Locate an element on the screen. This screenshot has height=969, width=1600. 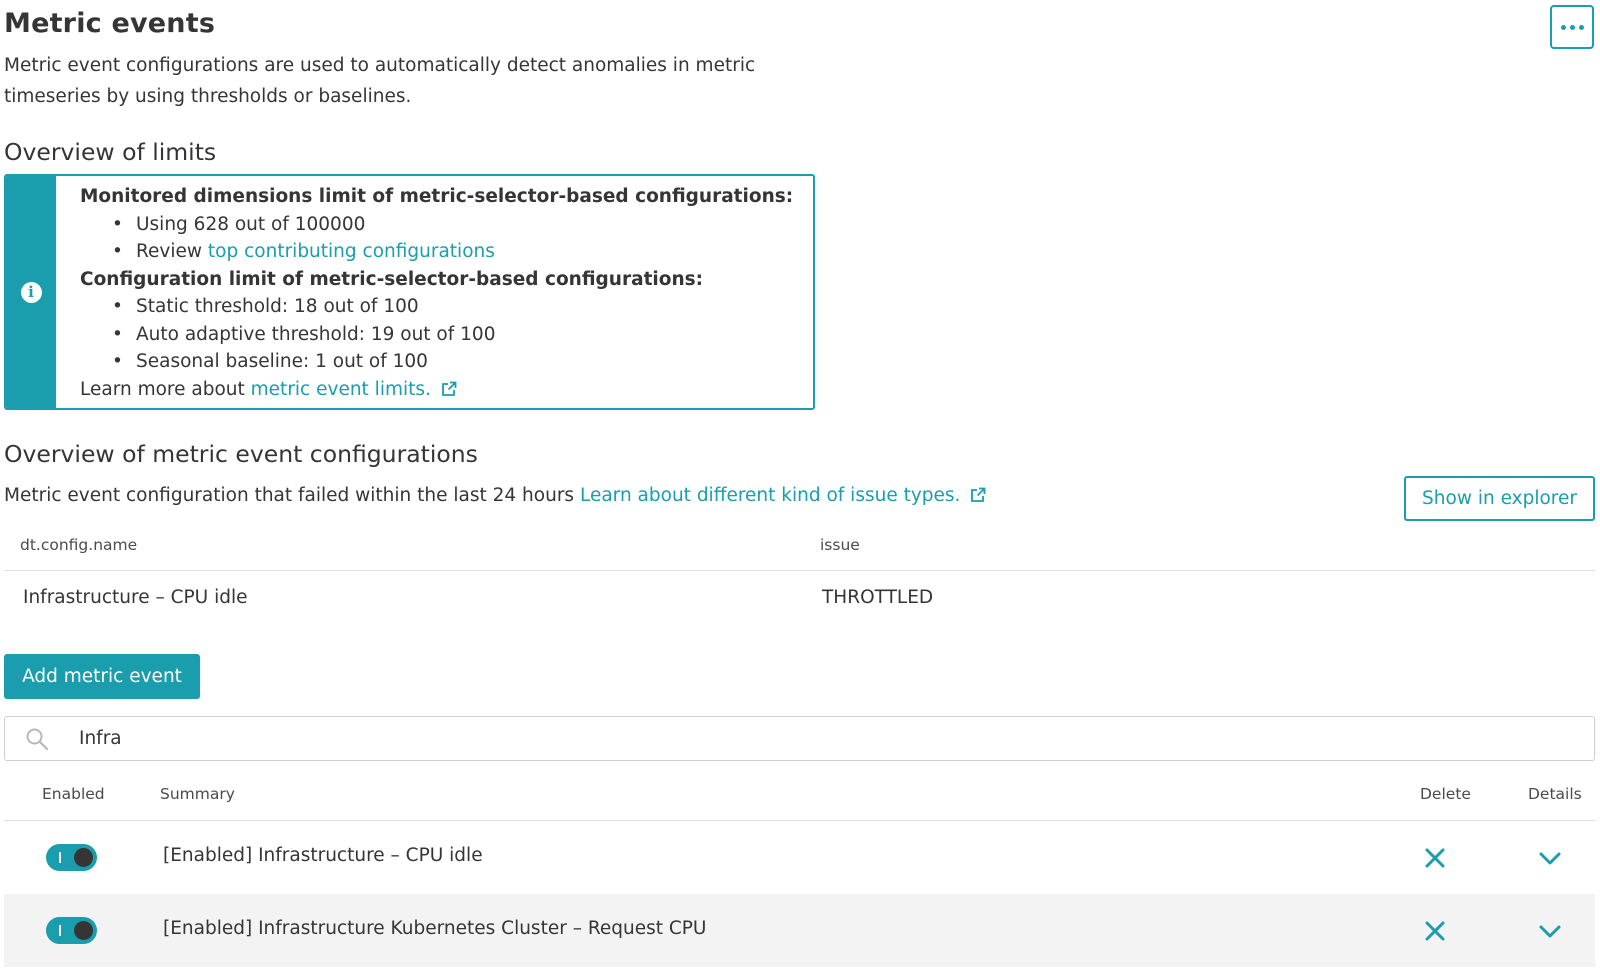
review-item: Review top contributing configurations is located at coordinates (452, 252).